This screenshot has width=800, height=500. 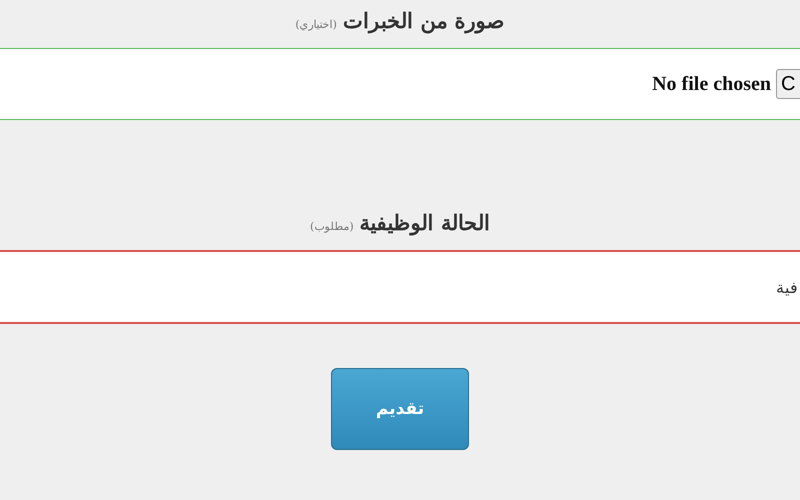 What do you see at coordinates (400, 84) in the screenshot?
I see `file-input: No file chosen C` at bounding box center [400, 84].